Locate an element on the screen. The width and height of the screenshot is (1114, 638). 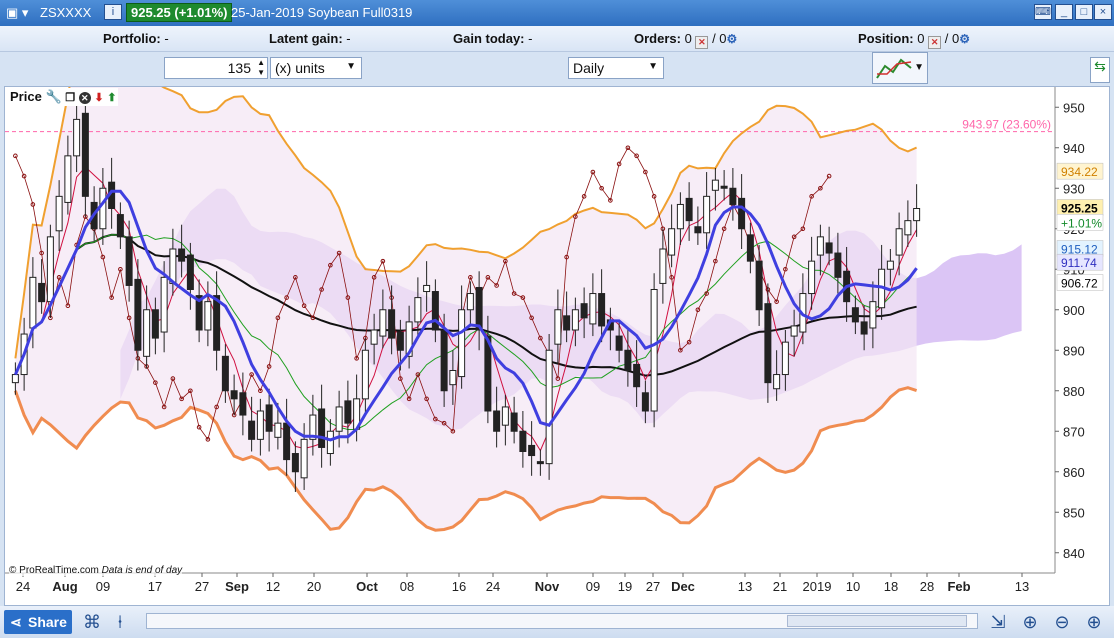
y-tick-label: 930 is located at coordinates (1074, 188).